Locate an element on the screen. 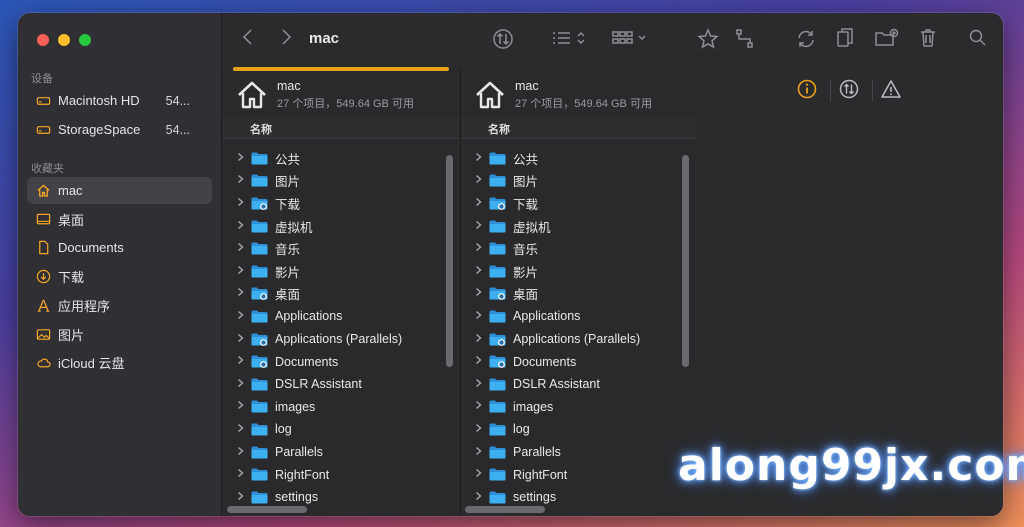 The image size is (1024, 527). group-view-button is located at coordinates (630, 38).